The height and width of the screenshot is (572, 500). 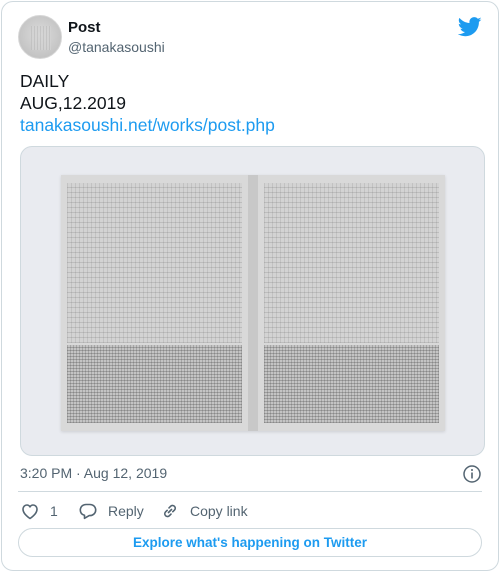 I want to click on author-name: Post, so click(x=84, y=28).